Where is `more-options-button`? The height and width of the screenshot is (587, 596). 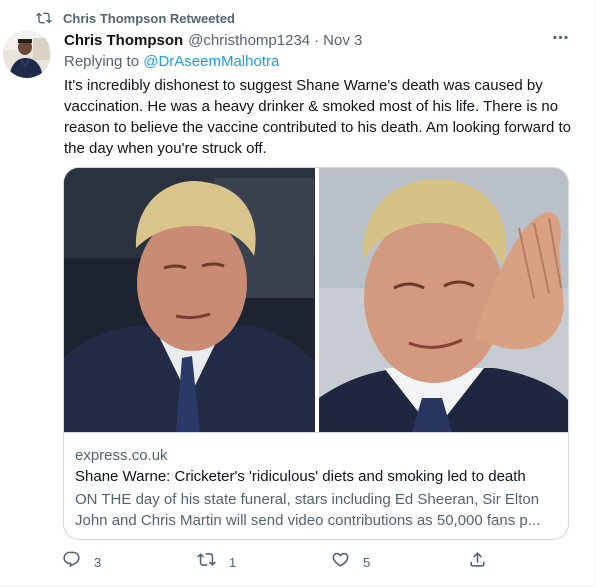
more-options-button is located at coordinates (560, 40).